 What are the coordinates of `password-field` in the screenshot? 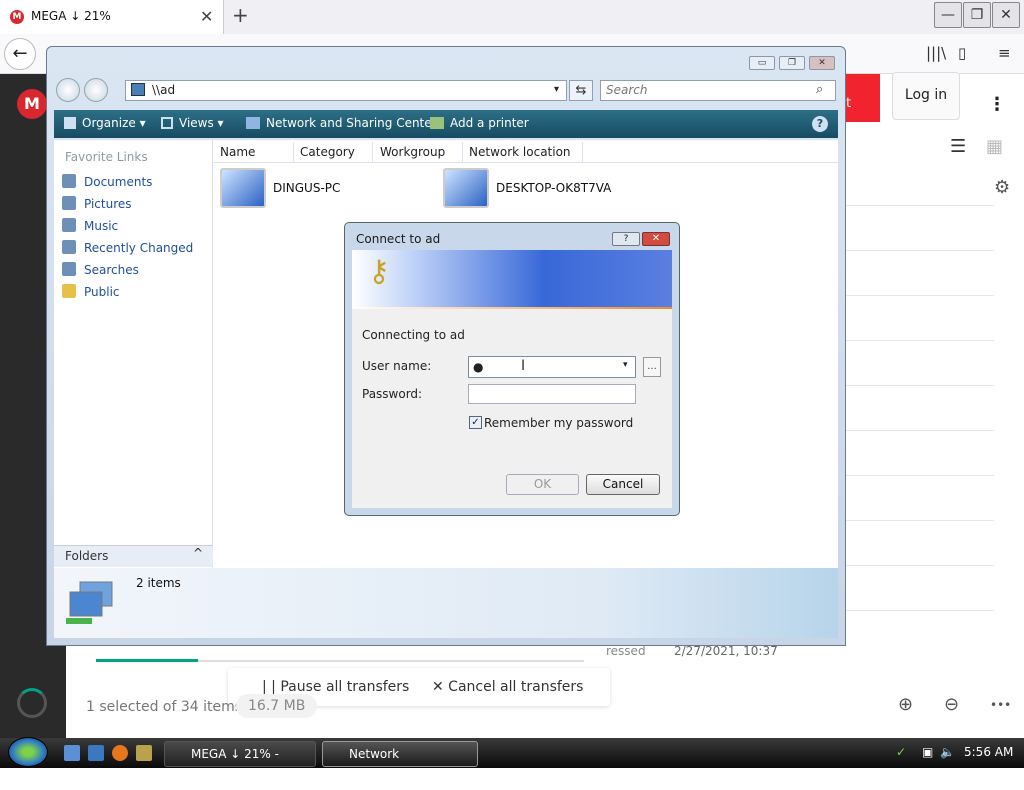 It's located at (552, 394).